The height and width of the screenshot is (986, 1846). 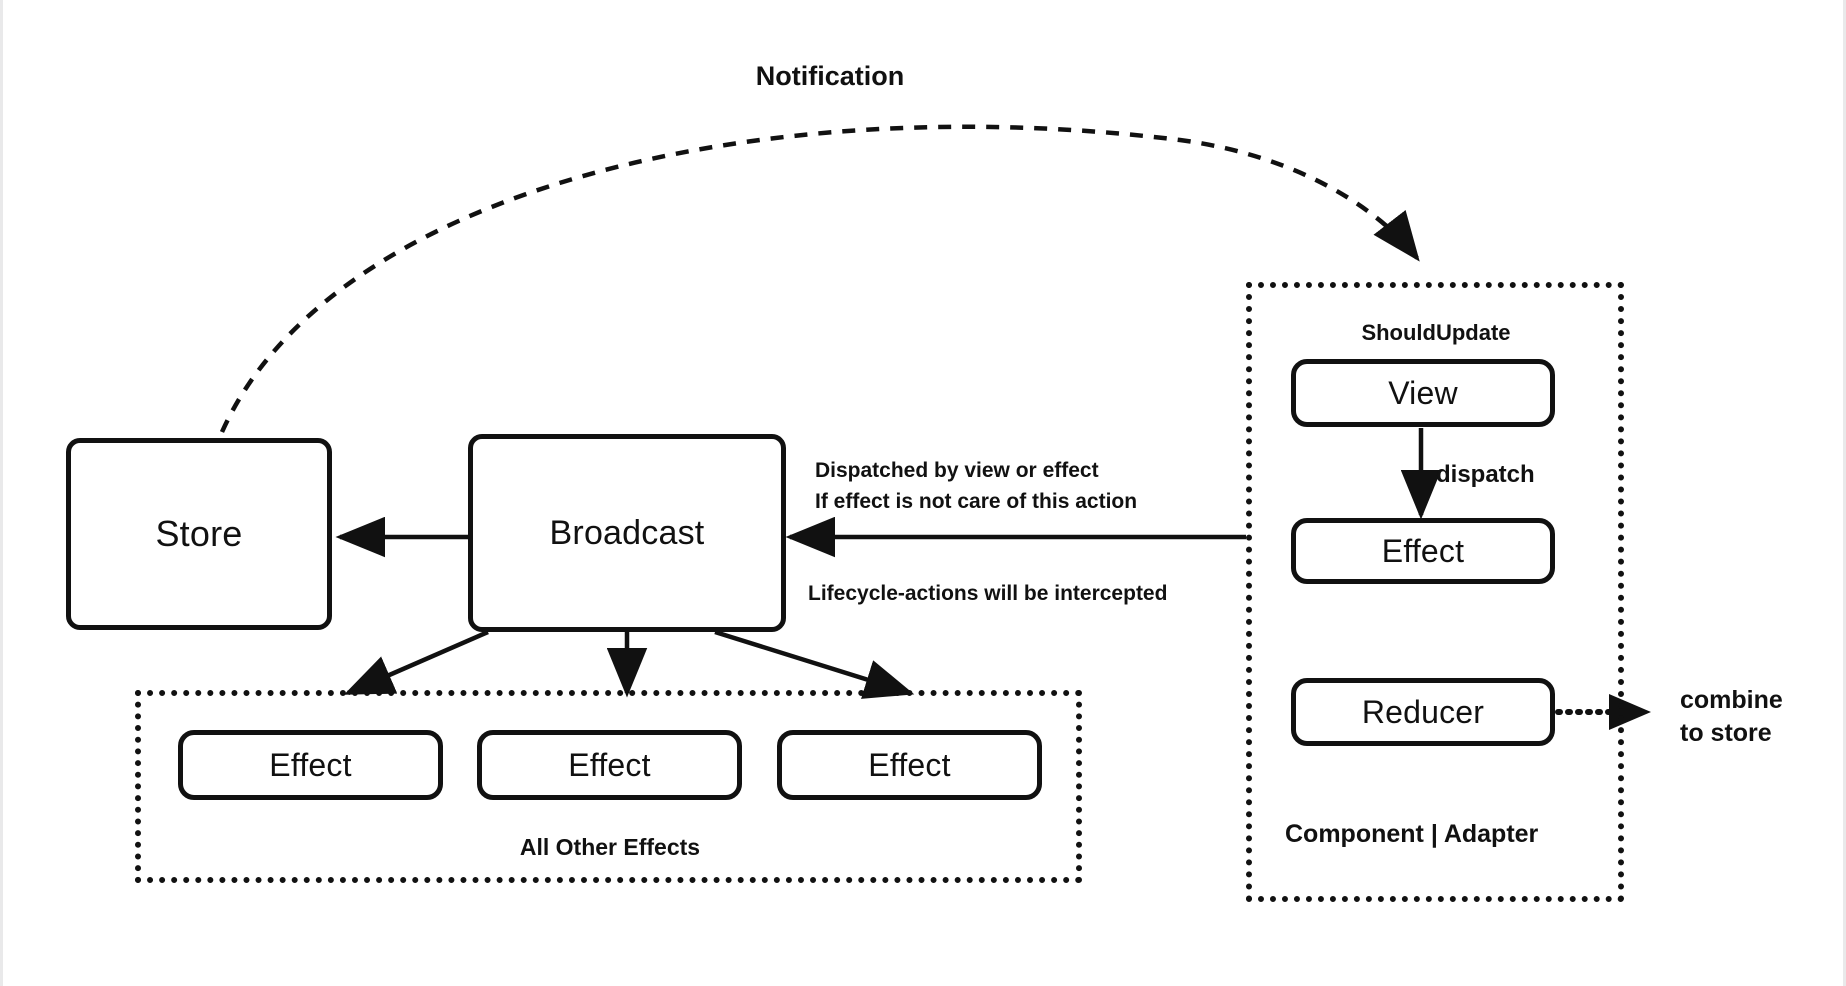 I want to click on should-update-label: ShouldUpdate, so click(x=1436, y=332).